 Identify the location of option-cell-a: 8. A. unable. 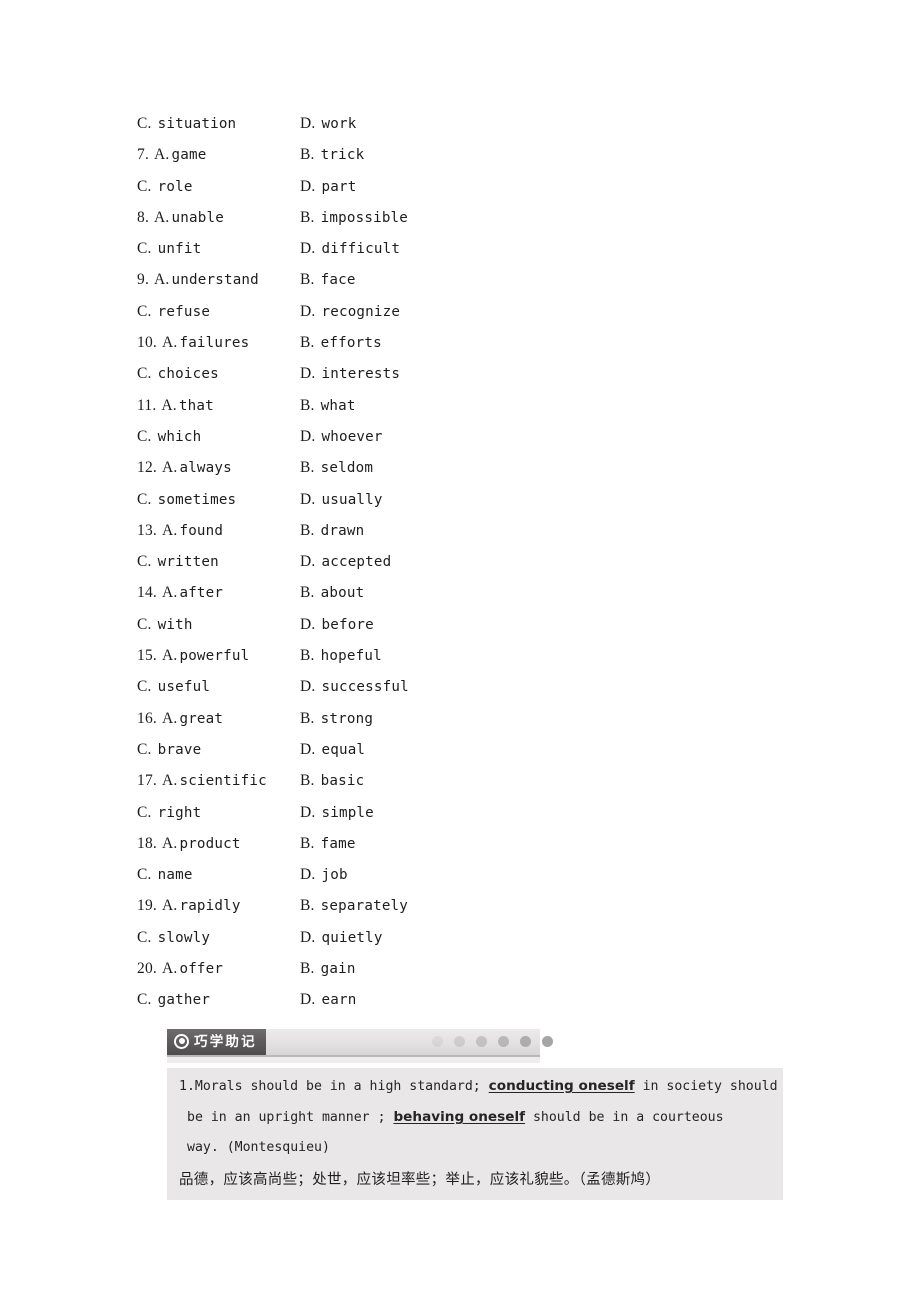
(218, 218).